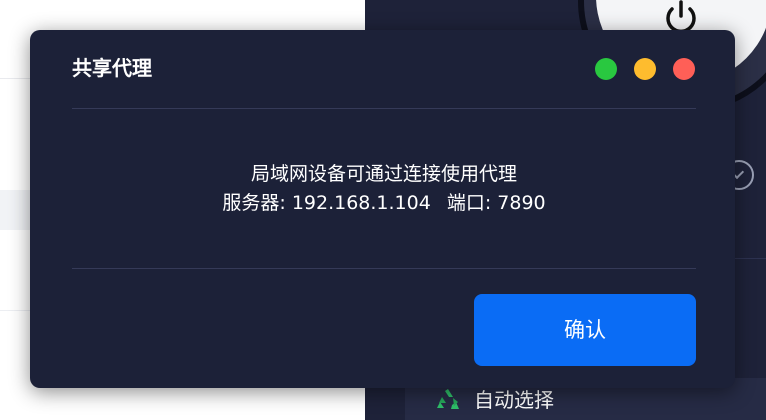 Image resolution: width=766 pixels, height=420 pixels. What do you see at coordinates (448, 399) in the screenshot?
I see `recycle-icon` at bounding box center [448, 399].